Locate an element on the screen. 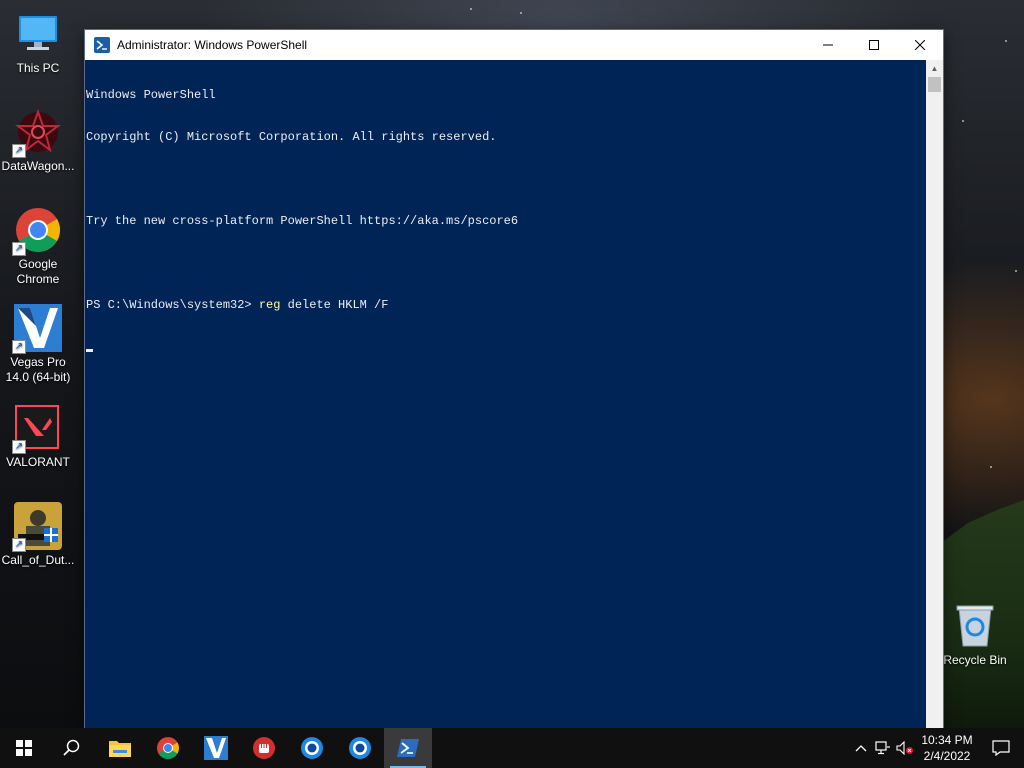 The width and height of the screenshot is (1024, 768). maximize-icon is located at coordinates (874, 45).